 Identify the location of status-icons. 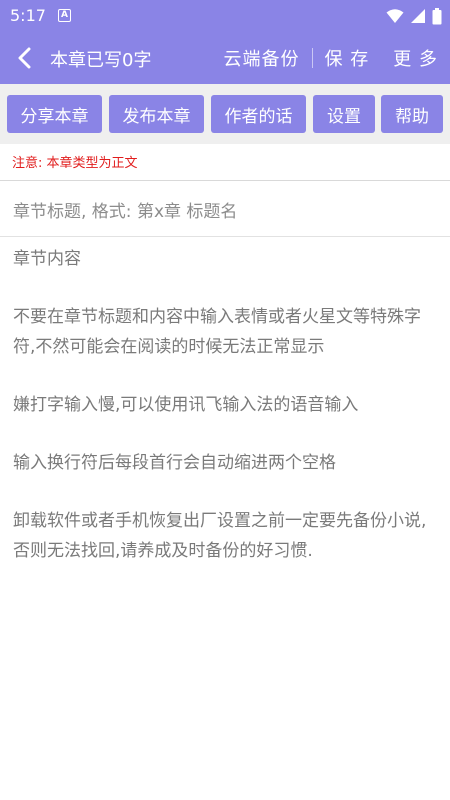
(414, 16).